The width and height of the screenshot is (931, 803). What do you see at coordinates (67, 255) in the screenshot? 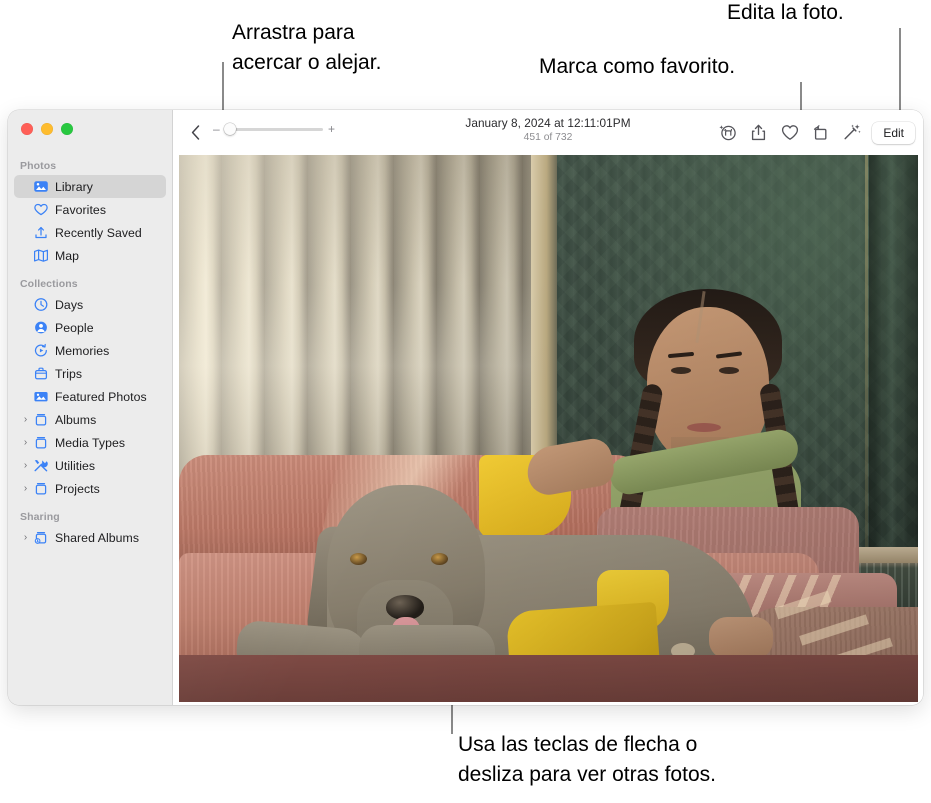
I see `sidebar-item-label: Map` at bounding box center [67, 255].